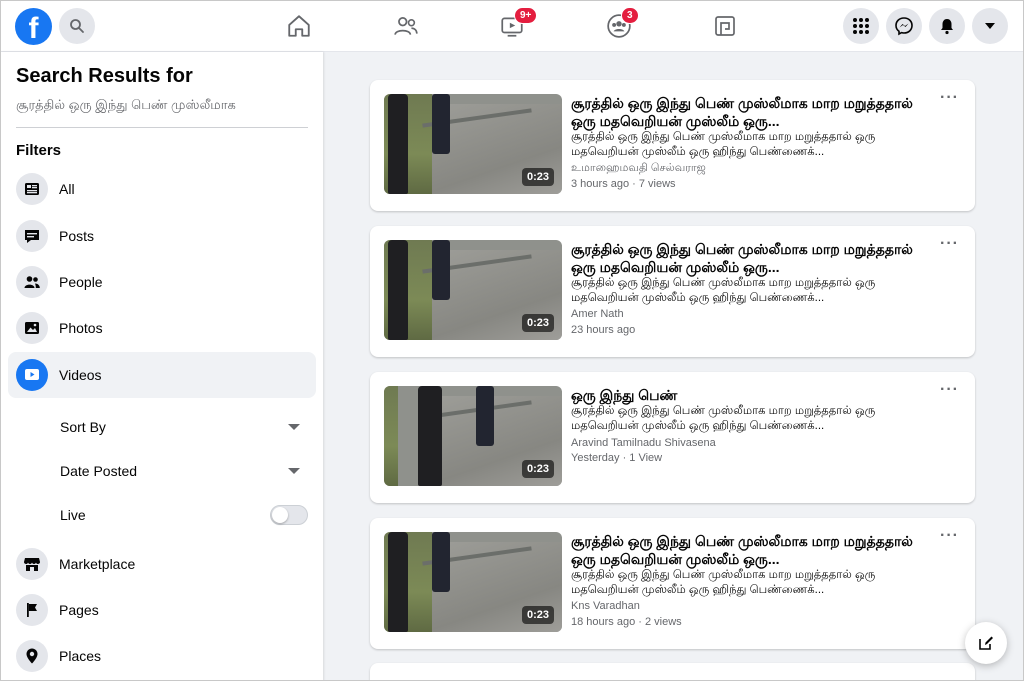 The image size is (1024, 681). I want to click on marketplace-icon, so click(32, 564).